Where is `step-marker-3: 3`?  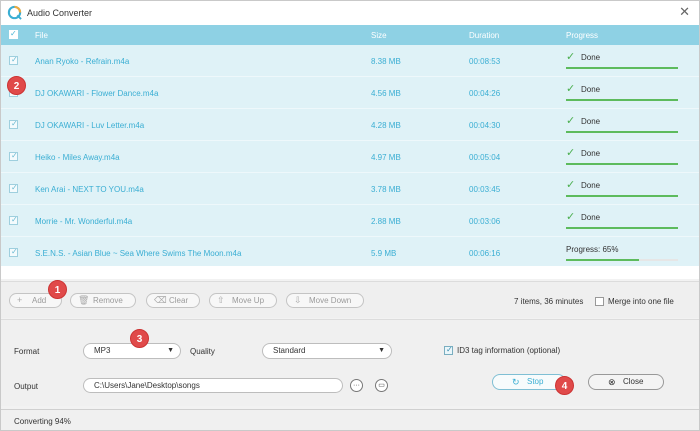 step-marker-3: 3 is located at coordinates (139, 338).